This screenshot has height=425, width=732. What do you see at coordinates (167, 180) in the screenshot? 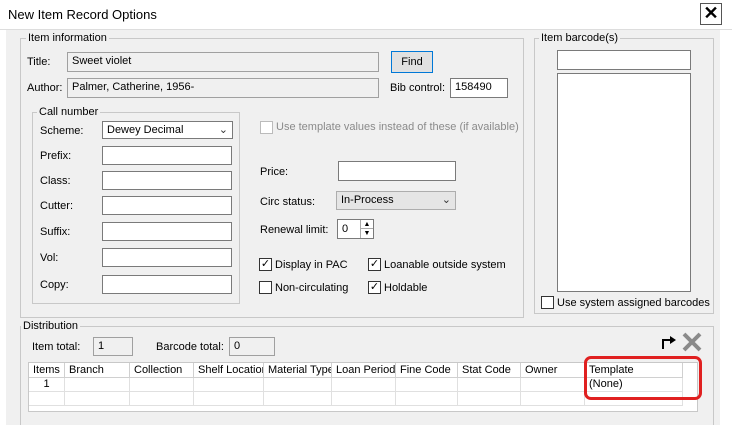
I see `class-field` at bounding box center [167, 180].